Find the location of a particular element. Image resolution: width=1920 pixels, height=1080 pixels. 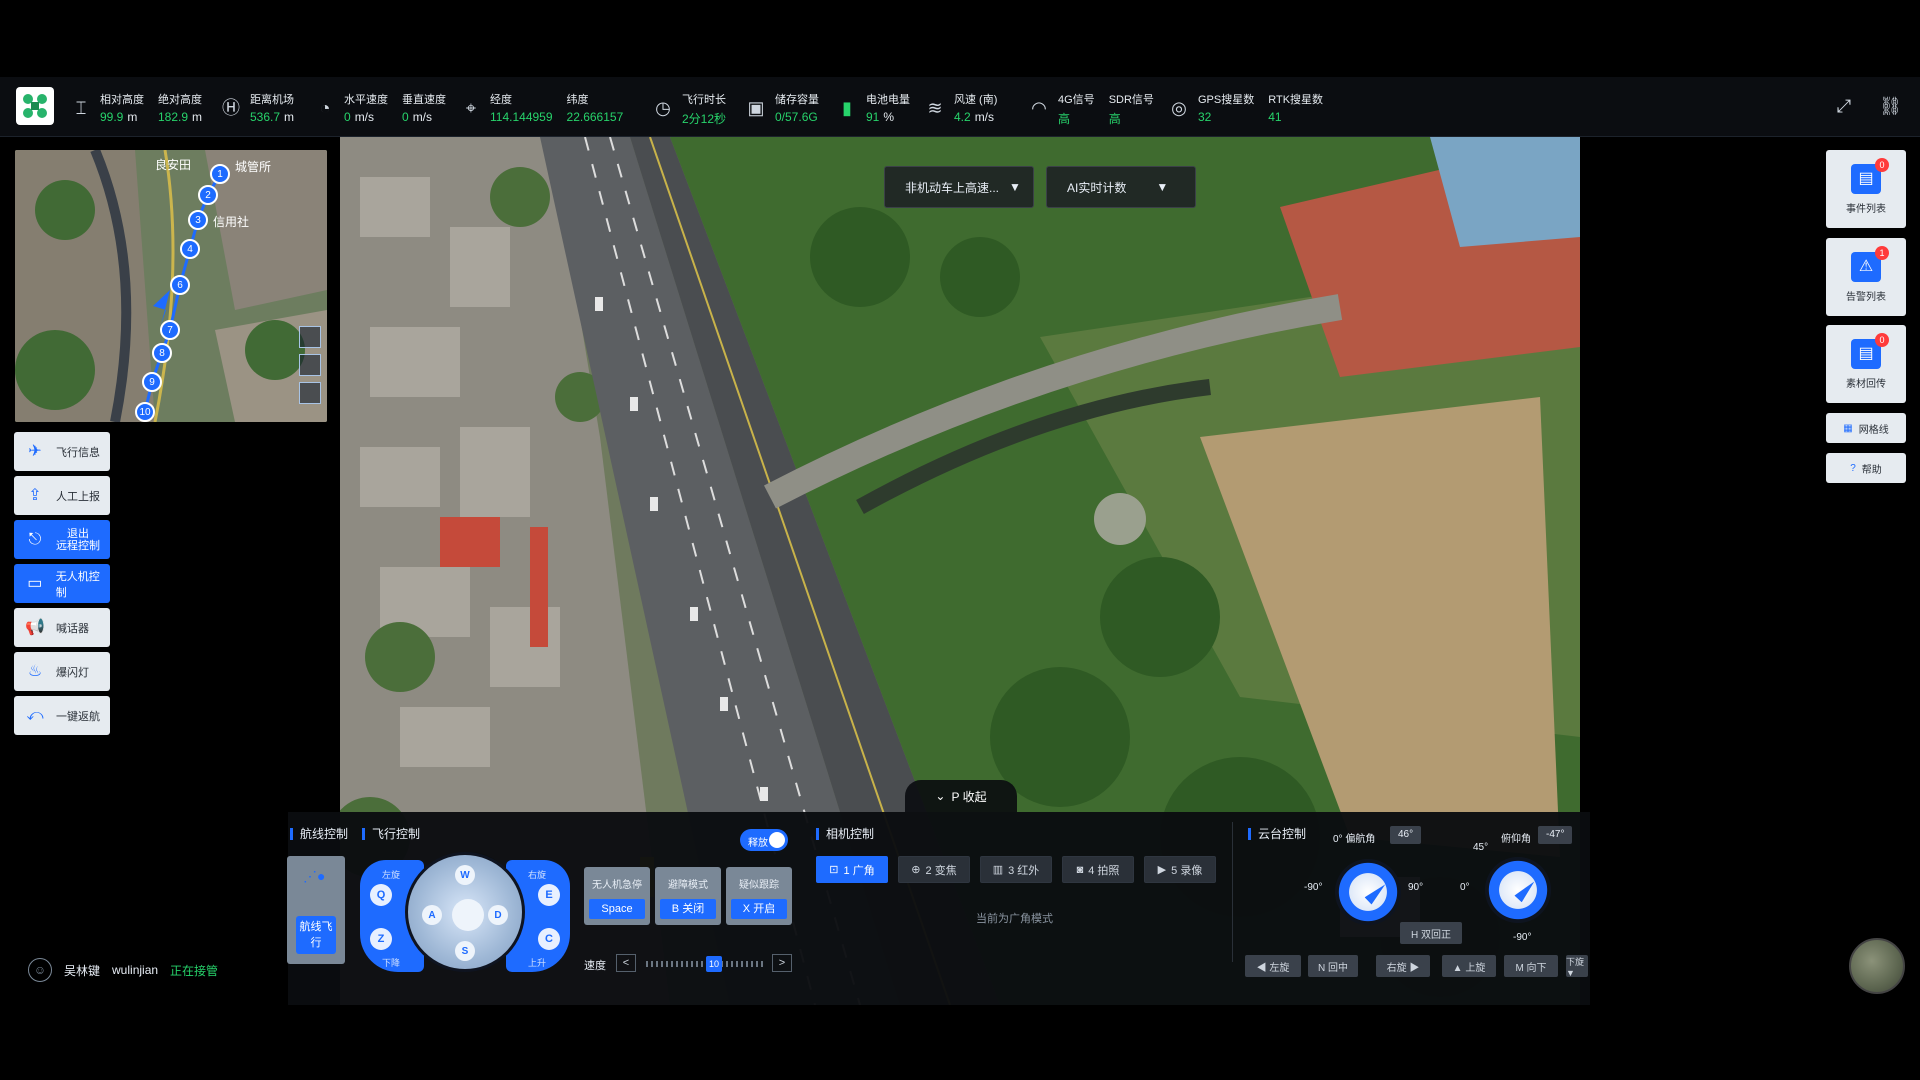

obstacle-mode-button: 避障模式 B 关闭 is located at coordinates (688, 896).